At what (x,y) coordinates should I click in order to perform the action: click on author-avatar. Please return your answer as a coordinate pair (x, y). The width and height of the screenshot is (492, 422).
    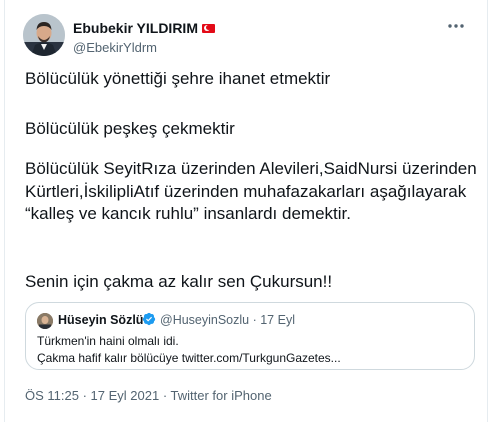
    Looking at the image, I should click on (44, 35).